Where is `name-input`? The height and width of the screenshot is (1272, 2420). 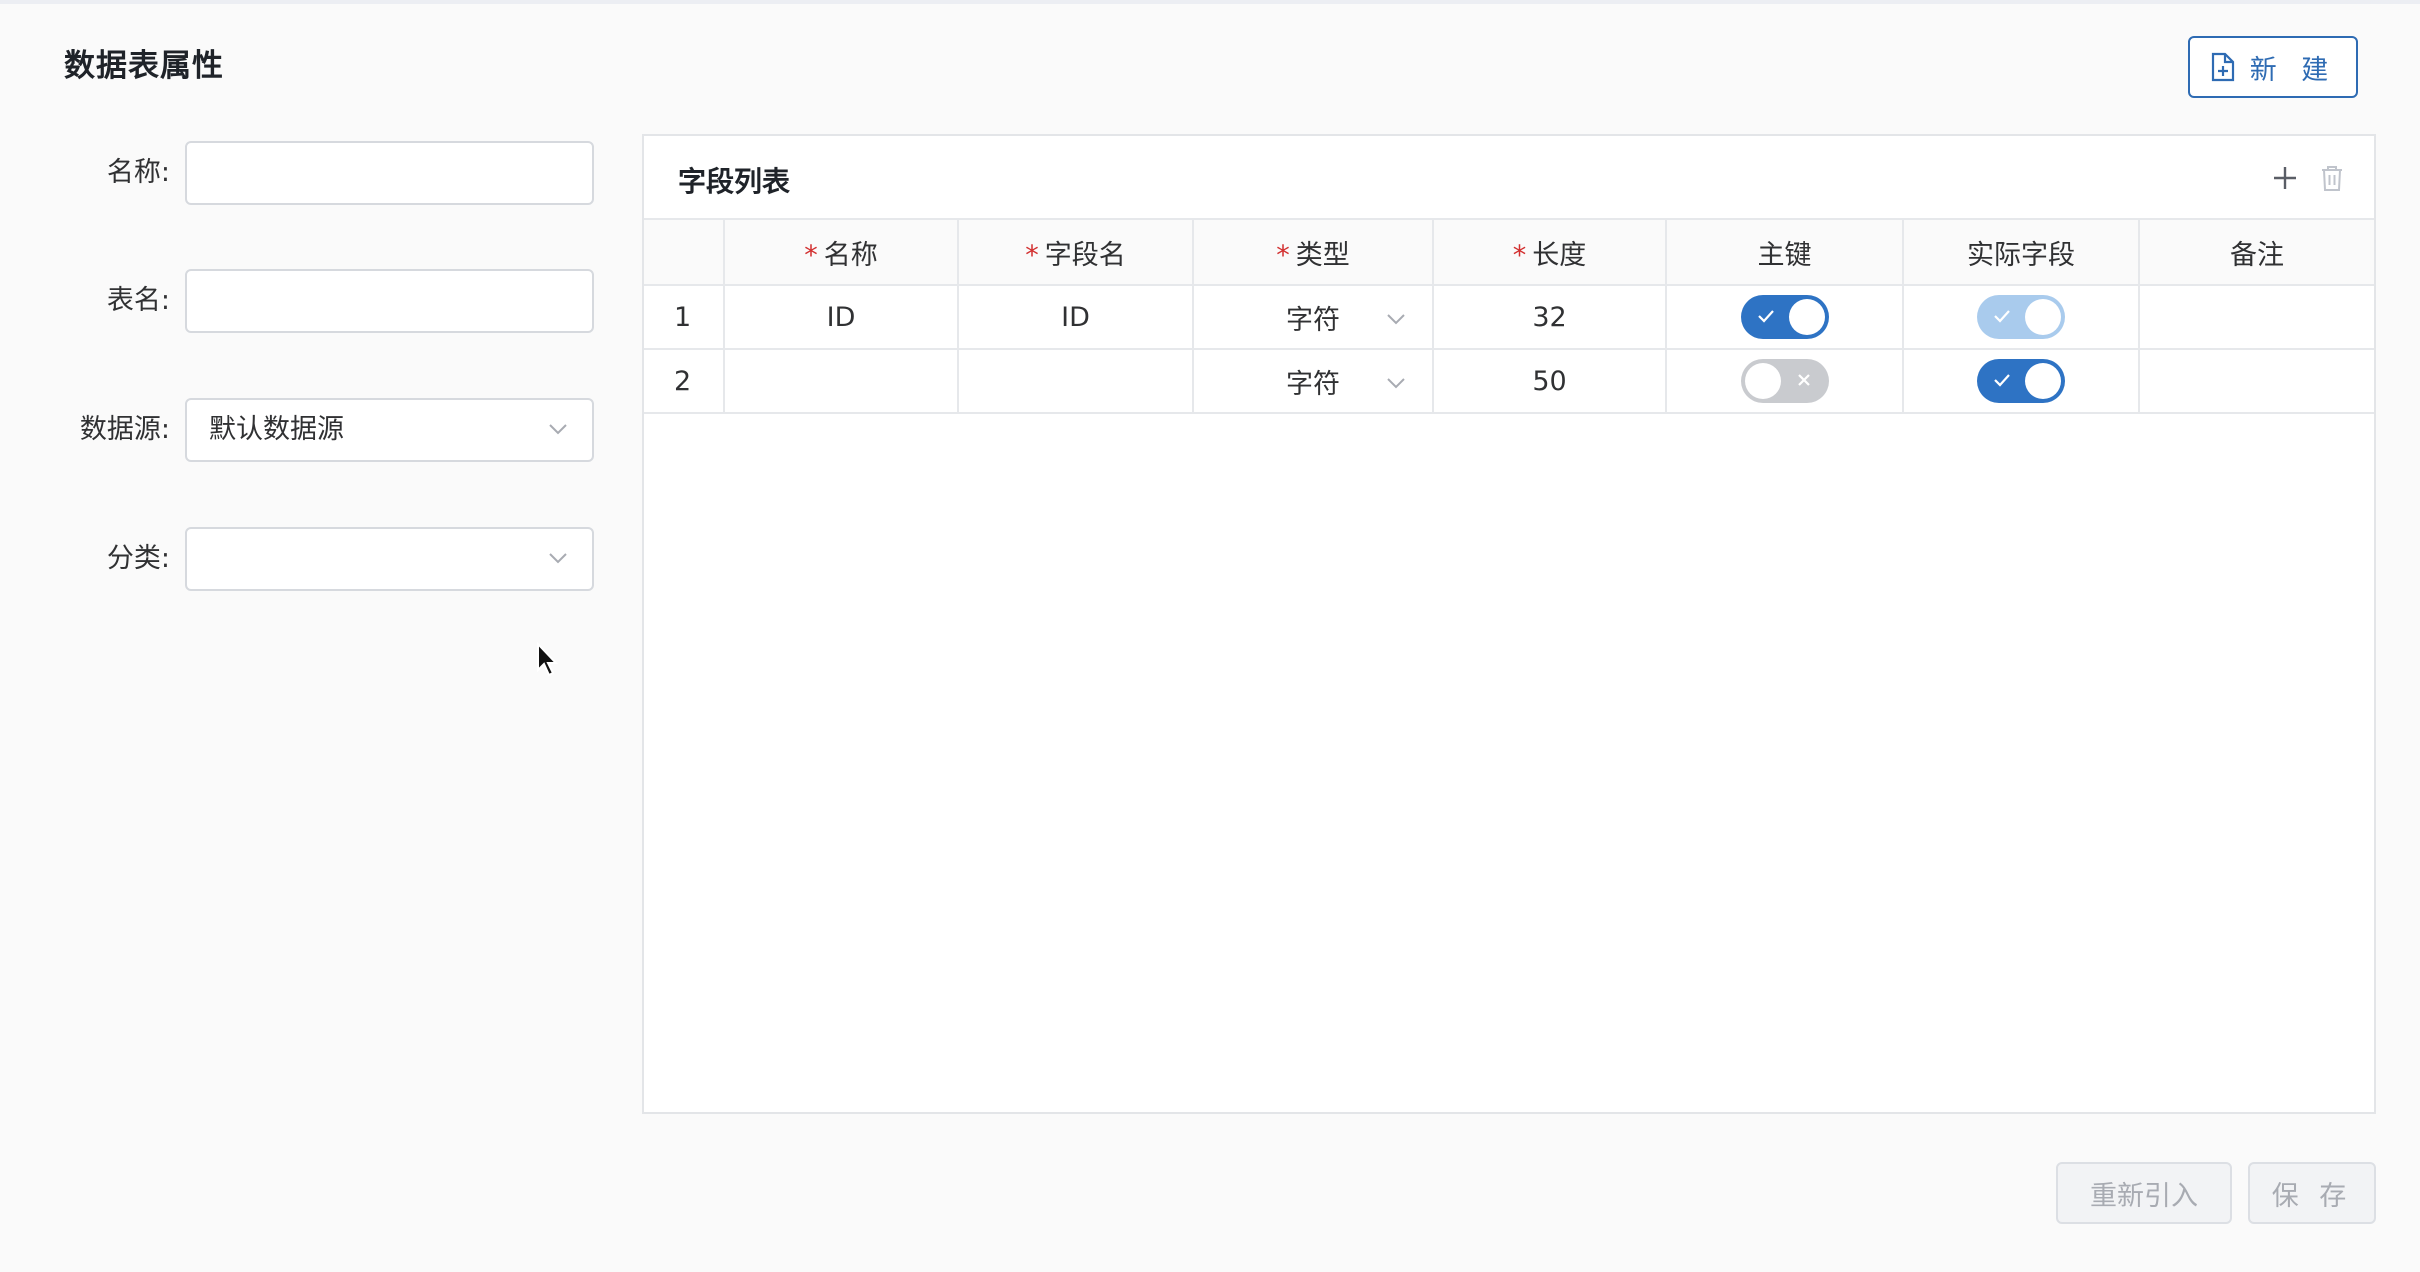
name-input is located at coordinates (389, 173).